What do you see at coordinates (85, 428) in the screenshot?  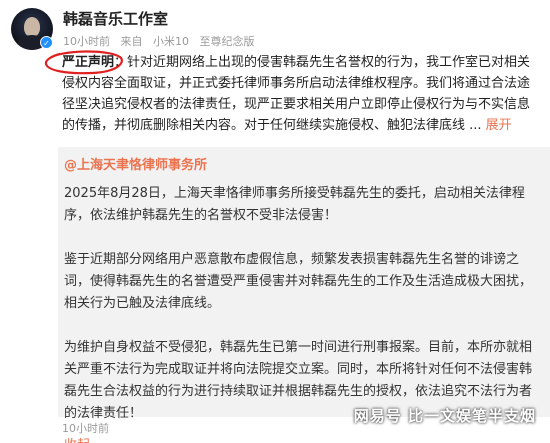 I see `quoted-post-time: 10小时前` at bounding box center [85, 428].